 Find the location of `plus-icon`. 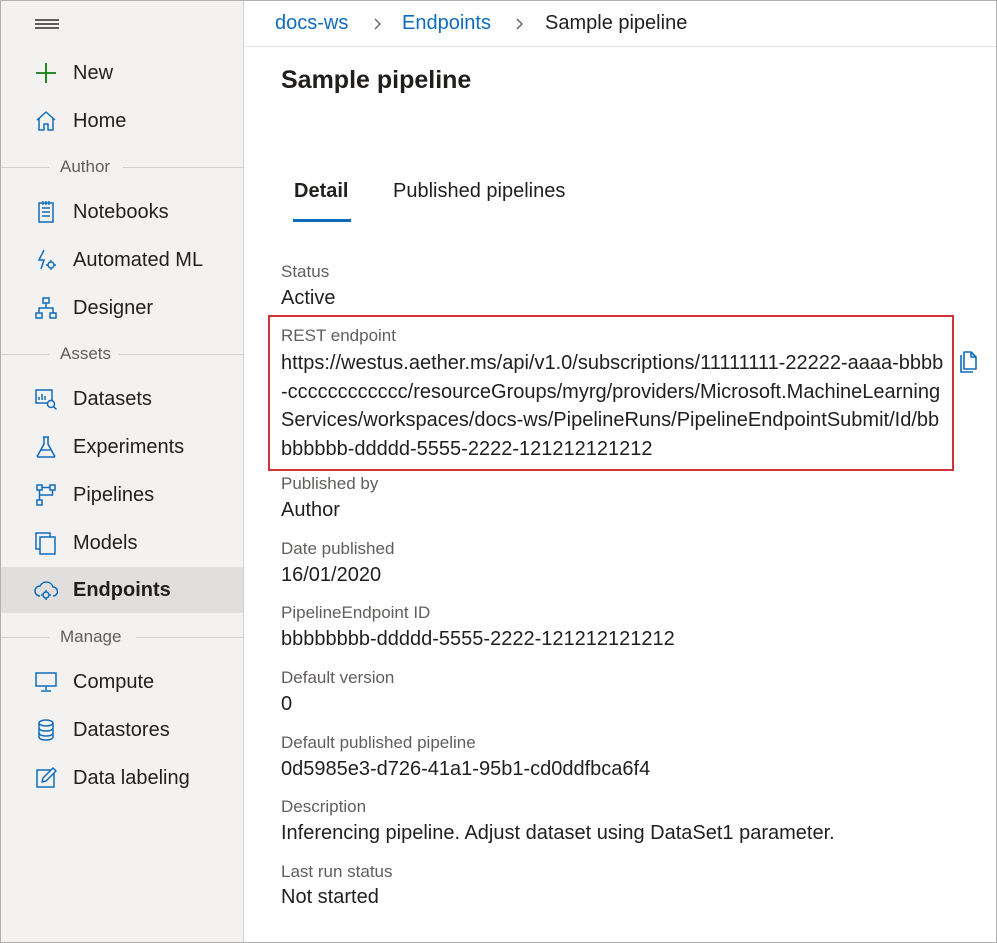

plus-icon is located at coordinates (46, 73).